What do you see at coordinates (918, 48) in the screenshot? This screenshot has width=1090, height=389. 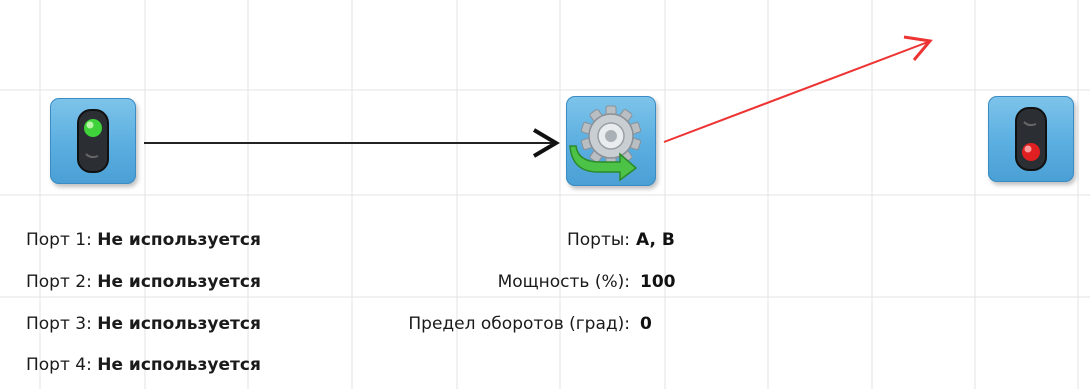 I see `pending-connector-arrowhead` at bounding box center [918, 48].